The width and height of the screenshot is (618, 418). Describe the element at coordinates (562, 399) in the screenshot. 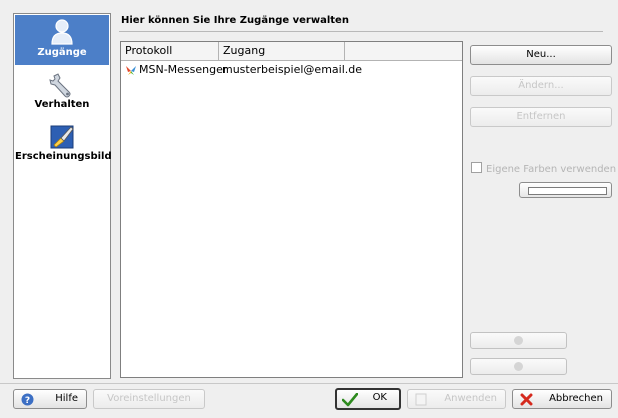

I see `cancel-button: Abbrechen` at that location.